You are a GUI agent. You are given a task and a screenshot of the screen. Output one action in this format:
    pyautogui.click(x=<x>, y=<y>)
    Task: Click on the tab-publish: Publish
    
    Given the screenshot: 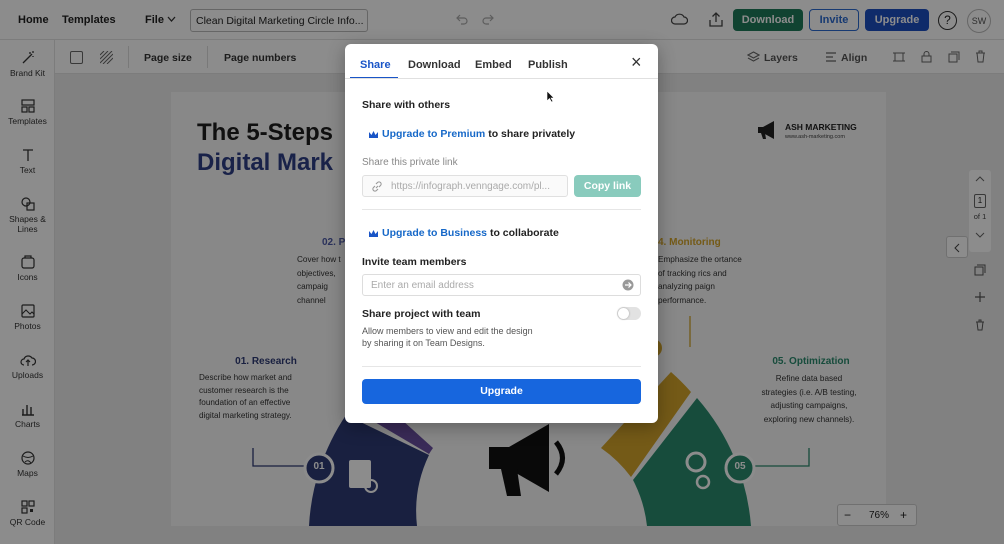 What is the action you would take?
    pyautogui.click(x=548, y=65)
    